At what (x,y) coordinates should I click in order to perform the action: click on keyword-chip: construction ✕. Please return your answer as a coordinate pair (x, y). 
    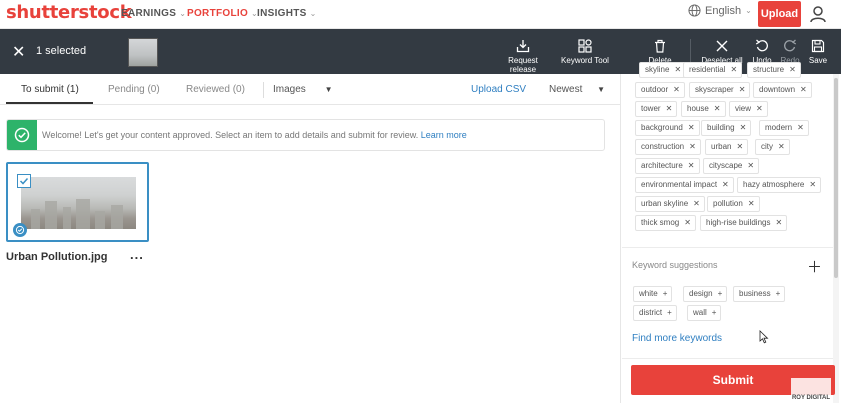
    Looking at the image, I should click on (668, 147).